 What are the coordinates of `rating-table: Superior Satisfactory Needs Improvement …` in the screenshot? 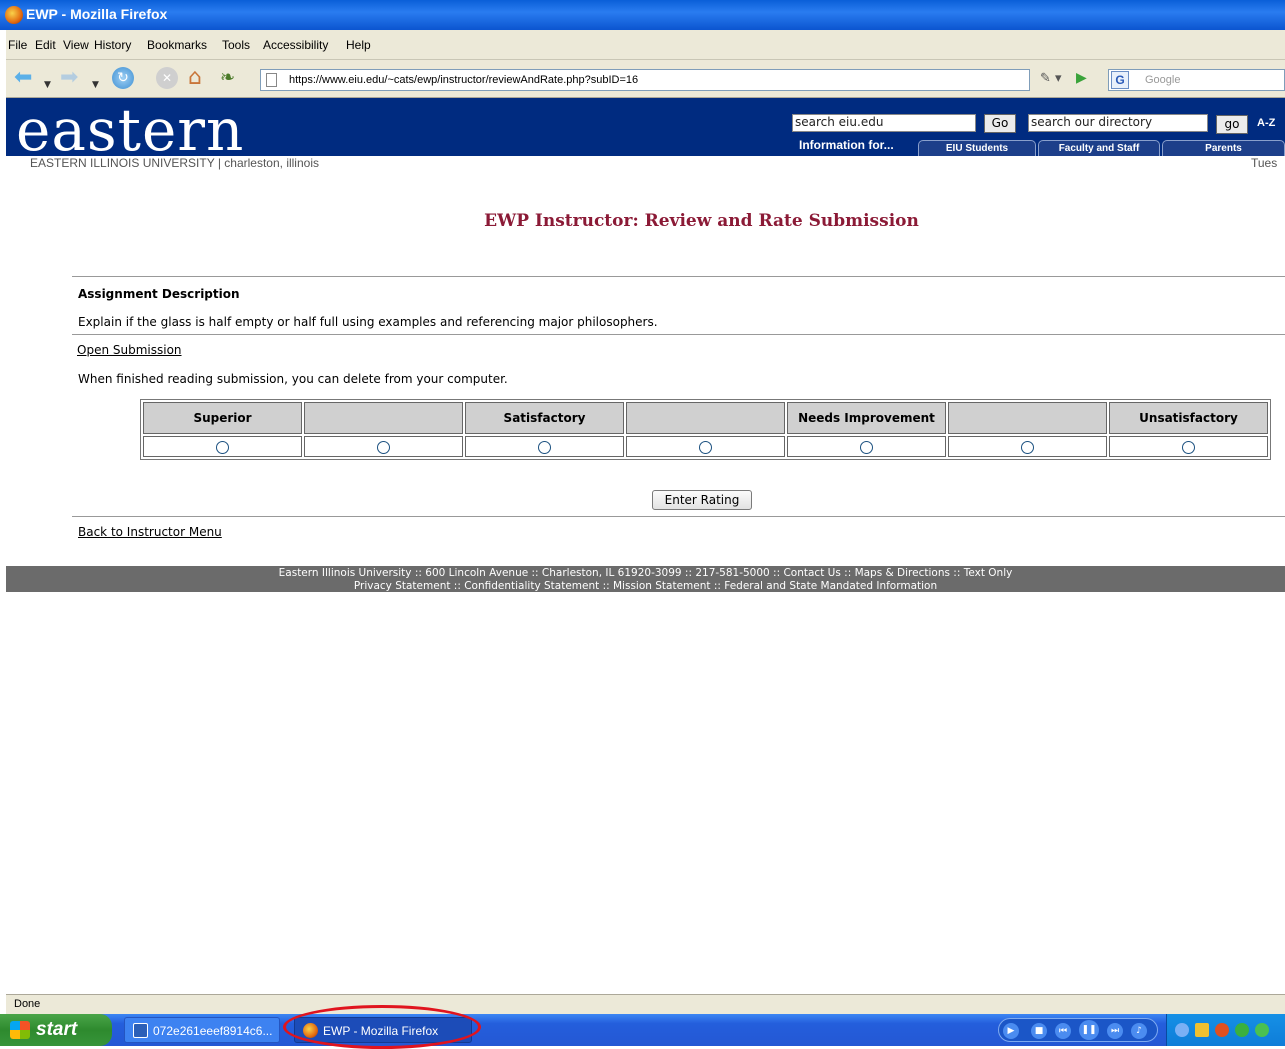 It's located at (705, 429).